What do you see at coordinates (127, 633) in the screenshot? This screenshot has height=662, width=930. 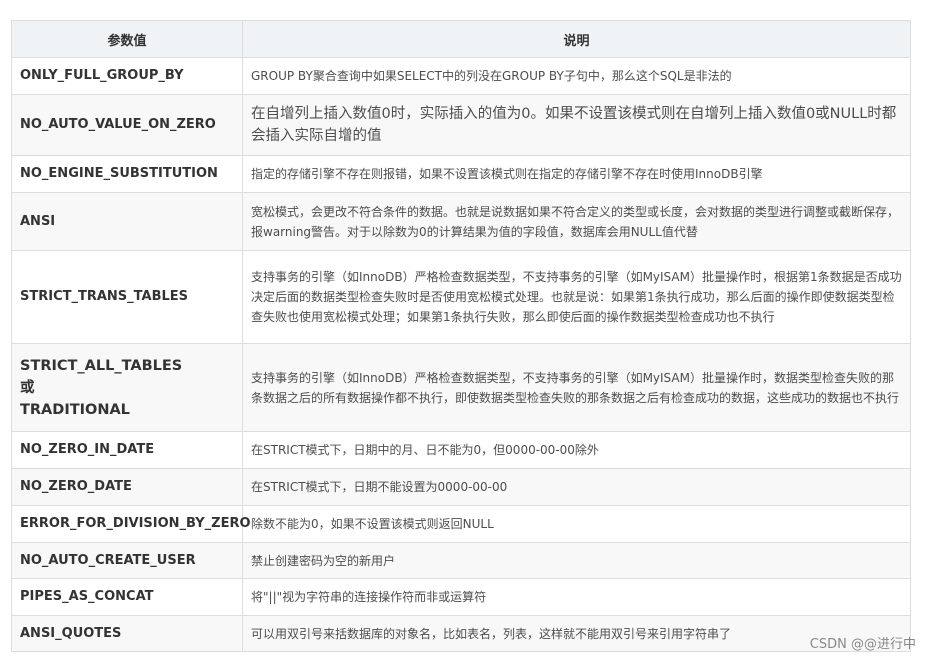 I see `mode-name: ANSI_QUOTES` at bounding box center [127, 633].